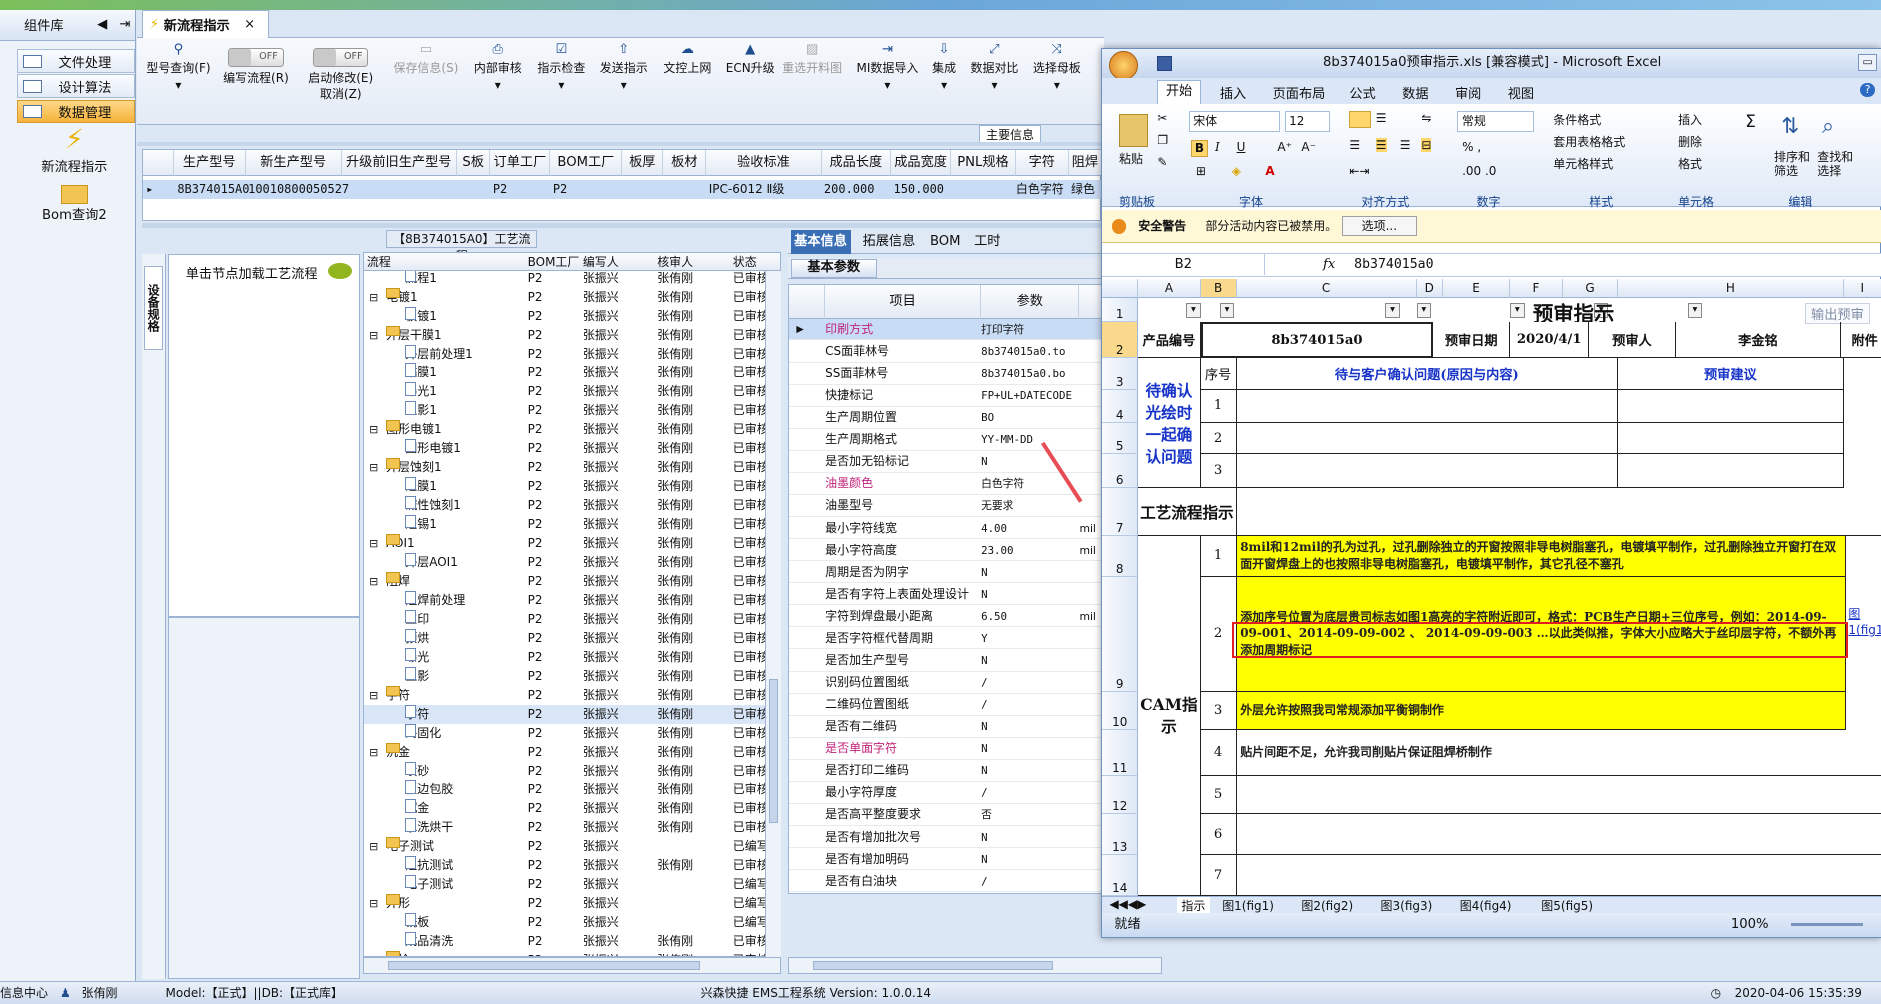 The width and height of the screenshot is (1881, 1004). Describe the element at coordinates (1426, 144) in the screenshot. I see `merge-center-icon: ⊟` at that location.